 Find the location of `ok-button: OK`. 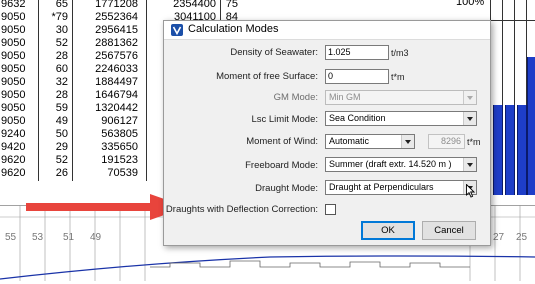

ok-button: OK is located at coordinates (388, 230).